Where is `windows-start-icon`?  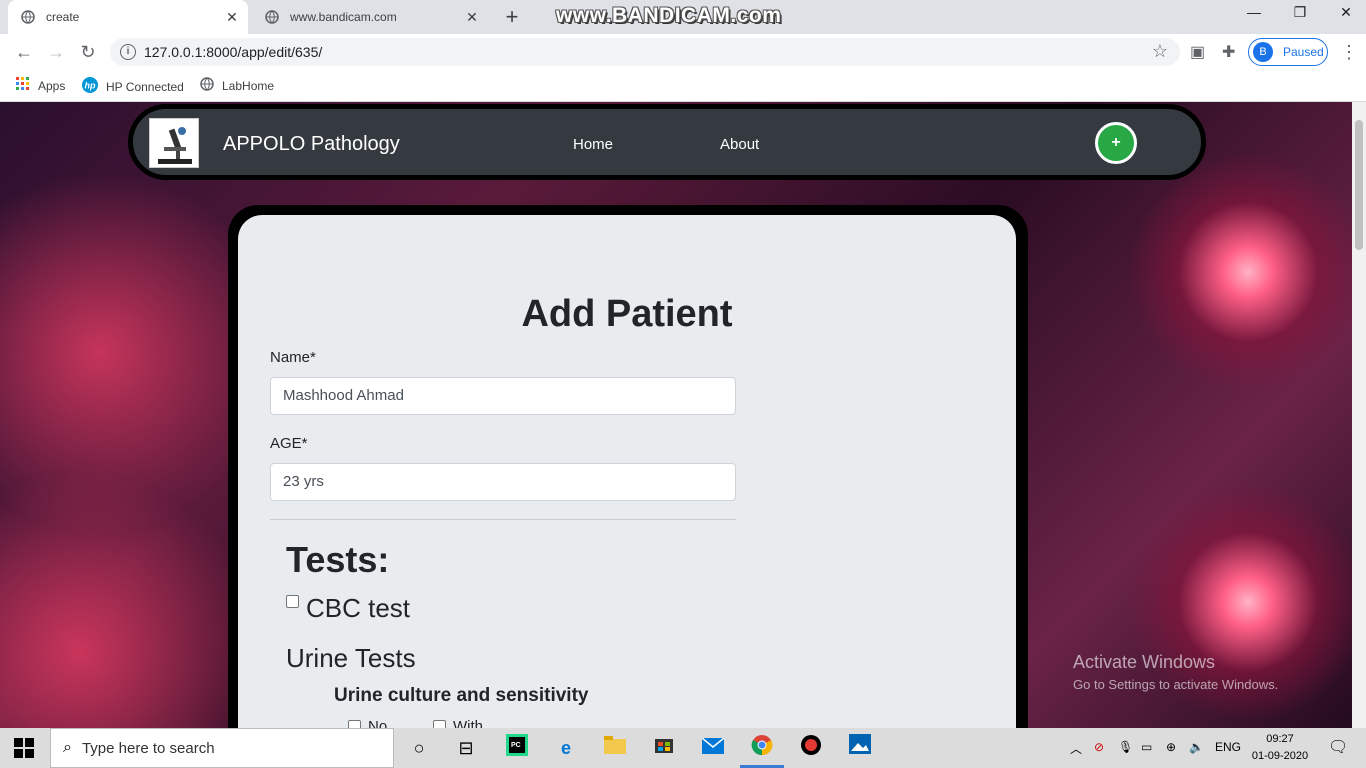
windows-start-icon is located at coordinates (24, 748).